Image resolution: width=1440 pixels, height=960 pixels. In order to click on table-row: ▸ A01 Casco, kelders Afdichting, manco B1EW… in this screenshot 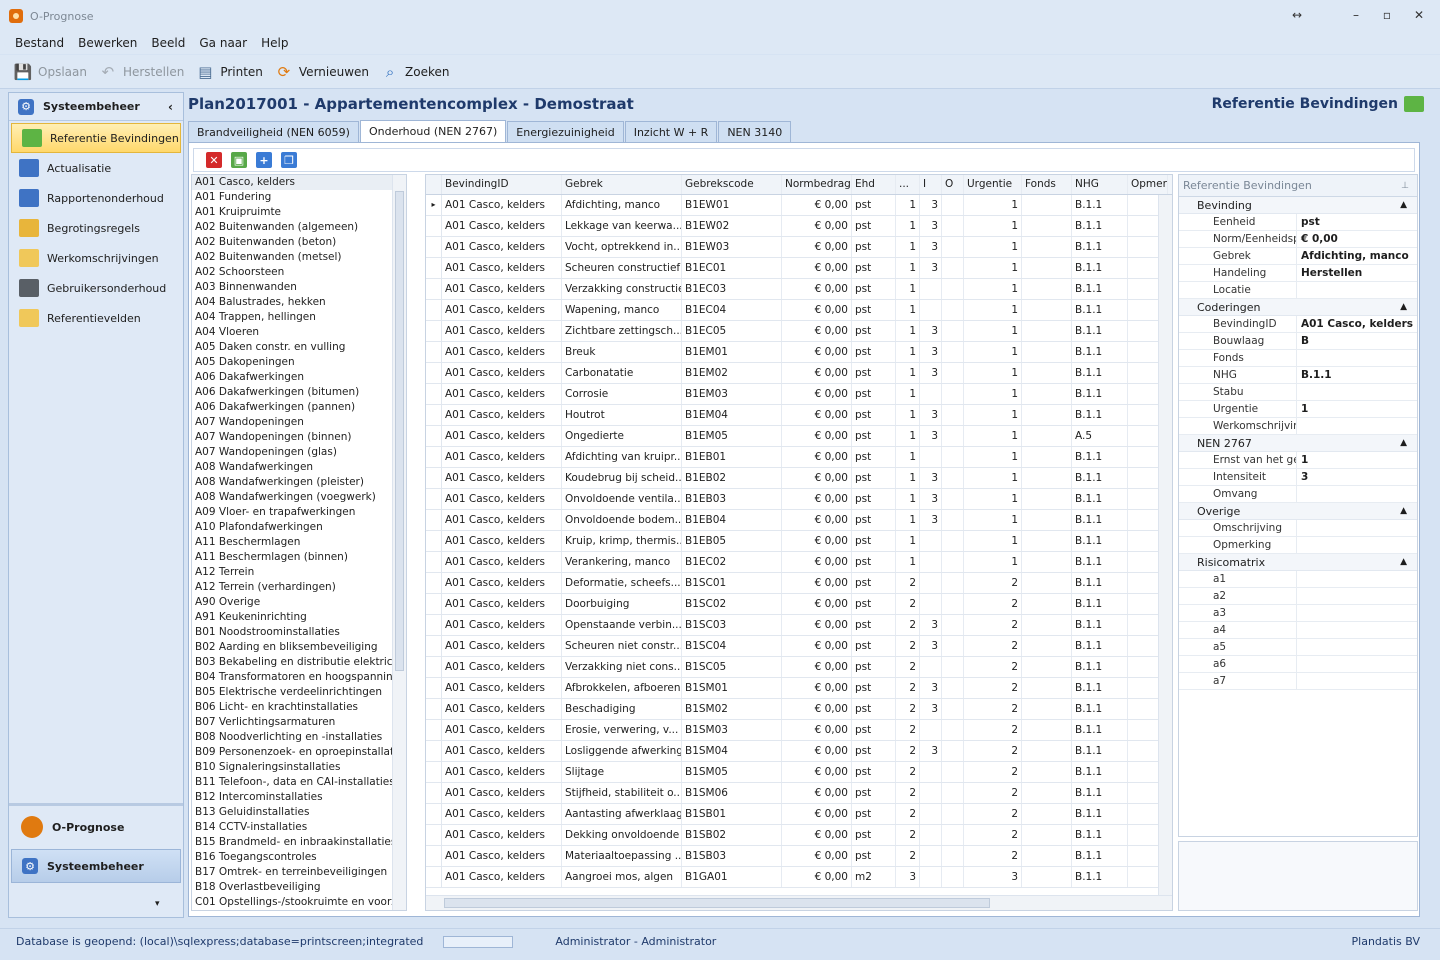, I will do `click(799, 205)`.